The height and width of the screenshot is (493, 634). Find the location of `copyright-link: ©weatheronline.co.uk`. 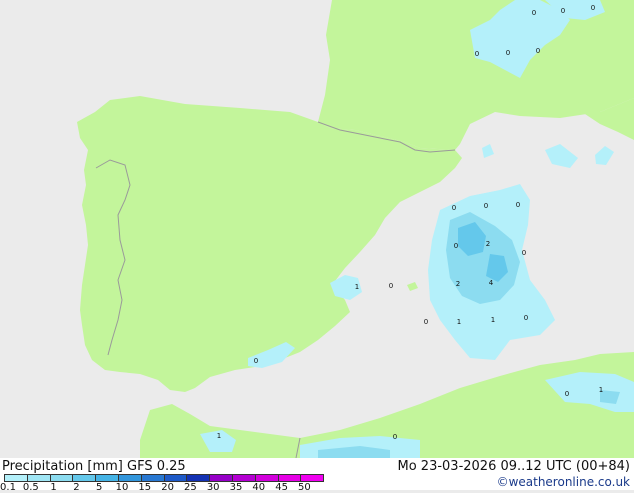

copyright-link: ©weatheronline.co.uk is located at coordinates (563, 482).